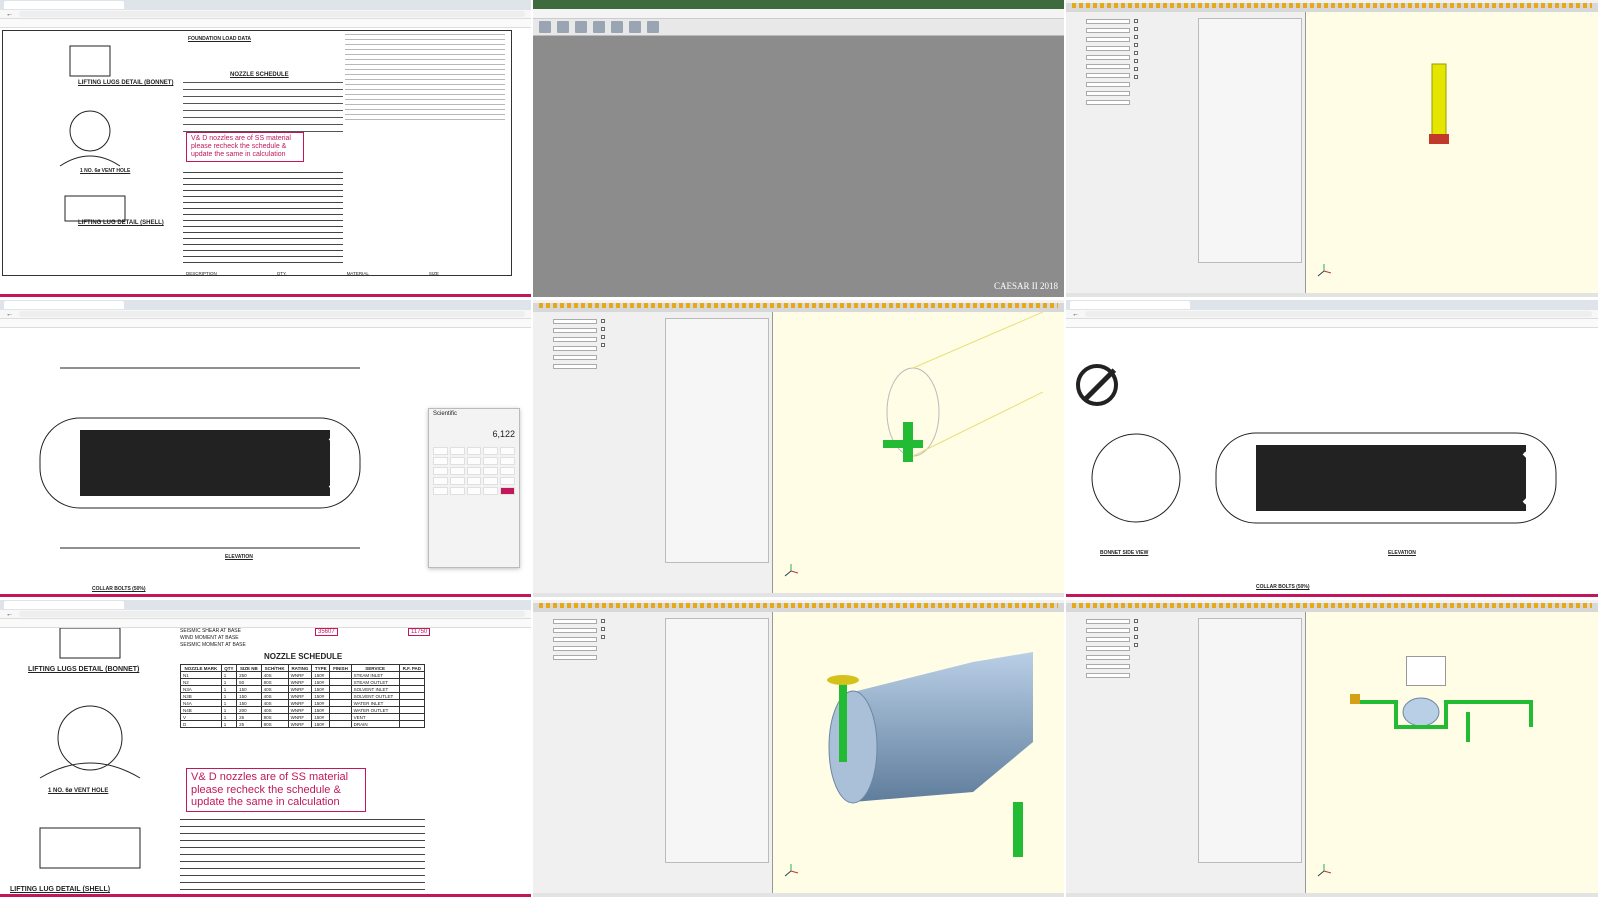  What do you see at coordinates (1136, 69) in the screenshot?
I see `reducer-checkbox` at bounding box center [1136, 69].